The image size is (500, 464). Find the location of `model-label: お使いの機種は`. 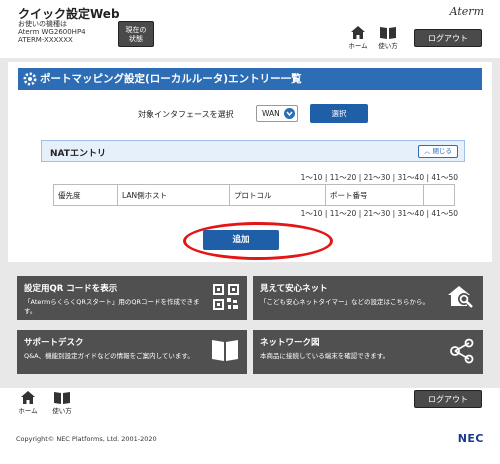

model-label: お使いの機種は is located at coordinates (42, 24).